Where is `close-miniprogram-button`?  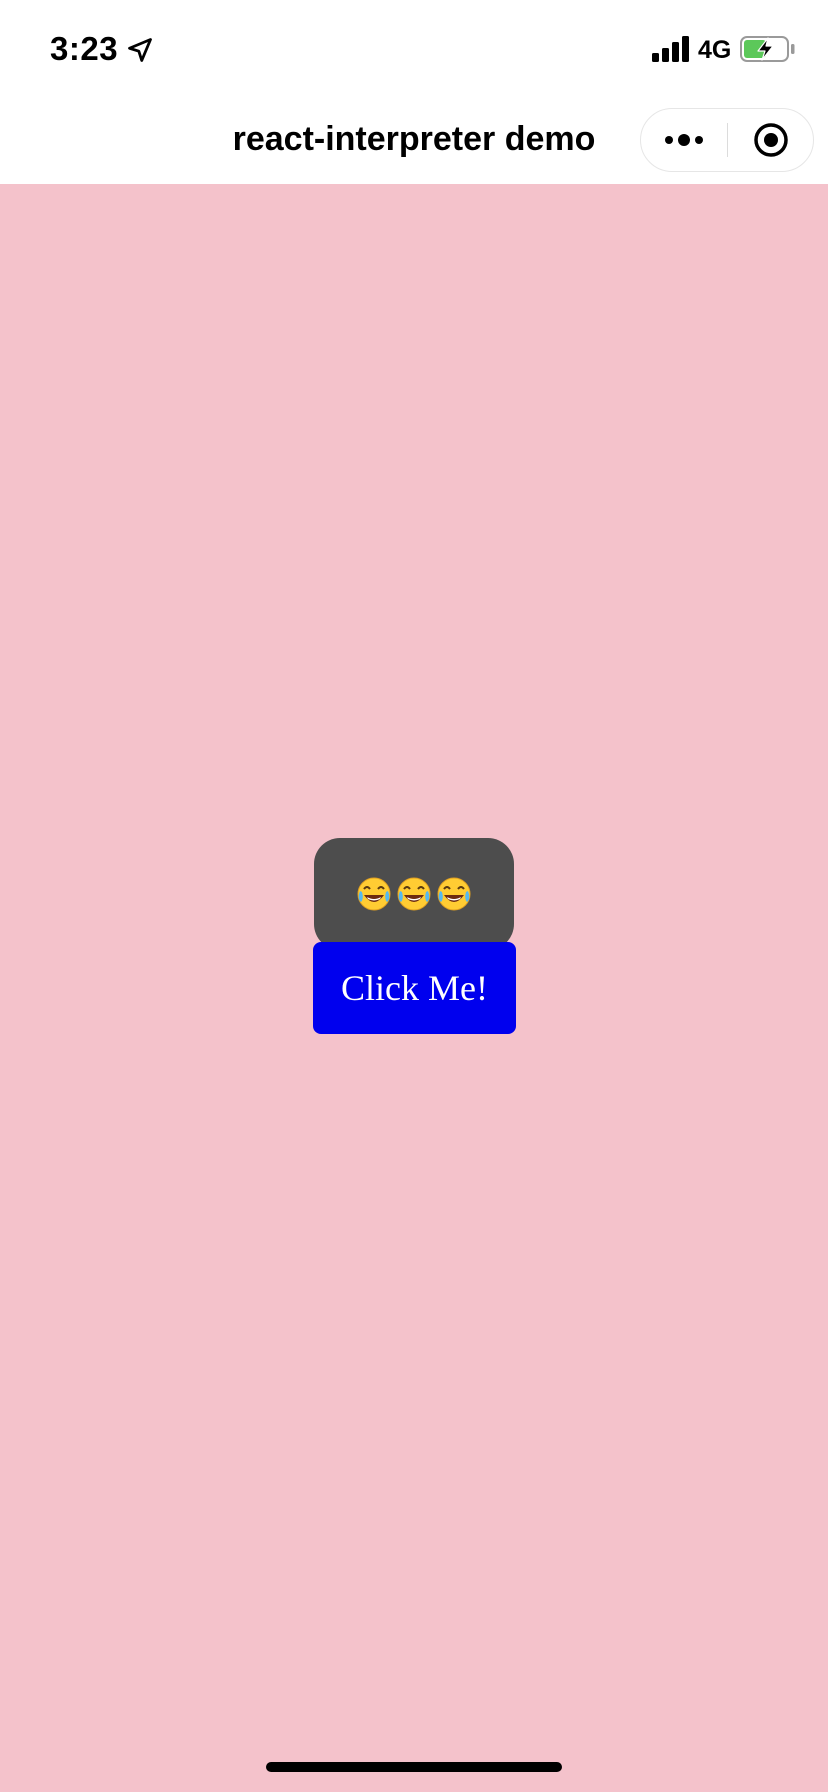
close-miniprogram-button is located at coordinates (771, 140).